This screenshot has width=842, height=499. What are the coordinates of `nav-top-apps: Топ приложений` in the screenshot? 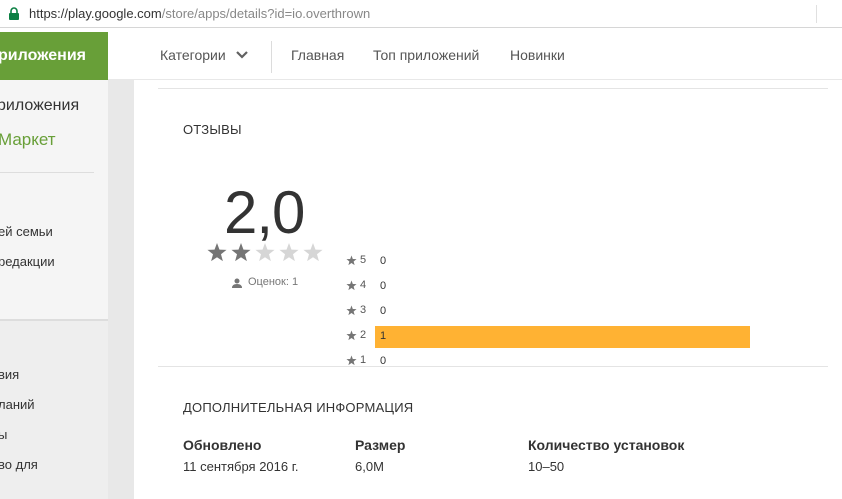 It's located at (426, 55).